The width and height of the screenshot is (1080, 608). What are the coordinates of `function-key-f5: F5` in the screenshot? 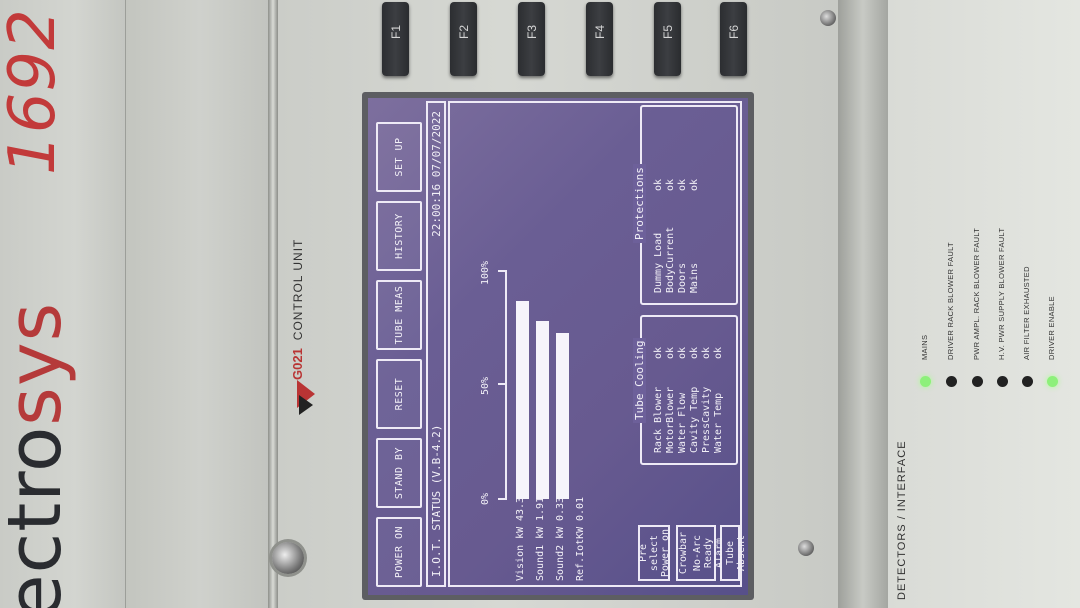 It's located at (667, 39).